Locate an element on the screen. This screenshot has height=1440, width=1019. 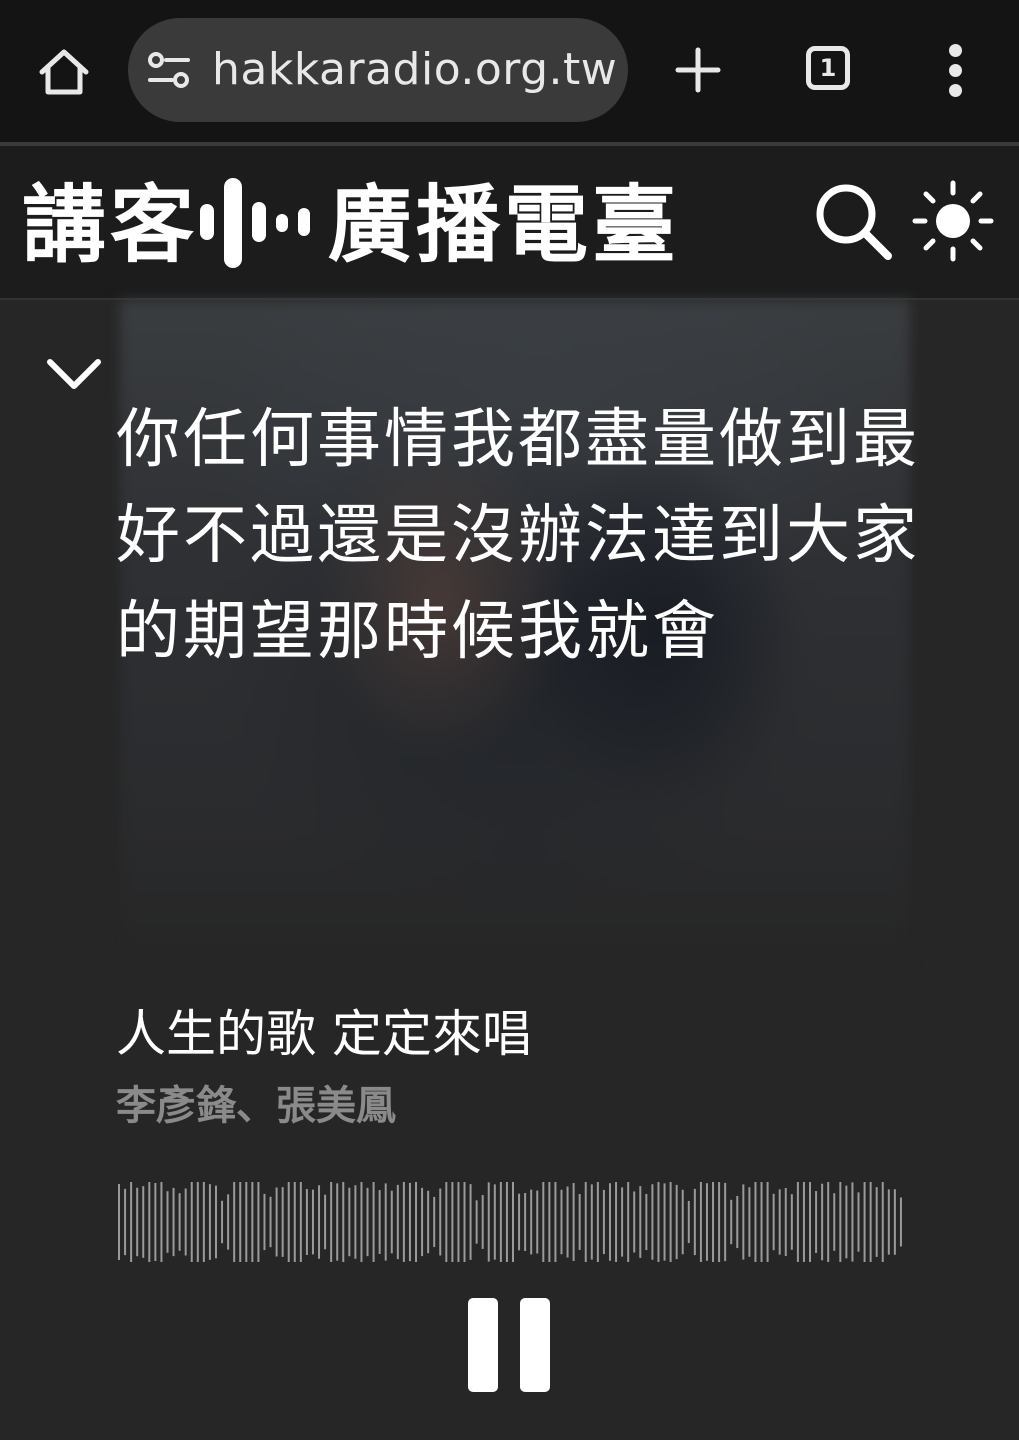
site-info-button is located at coordinates (169, 71).